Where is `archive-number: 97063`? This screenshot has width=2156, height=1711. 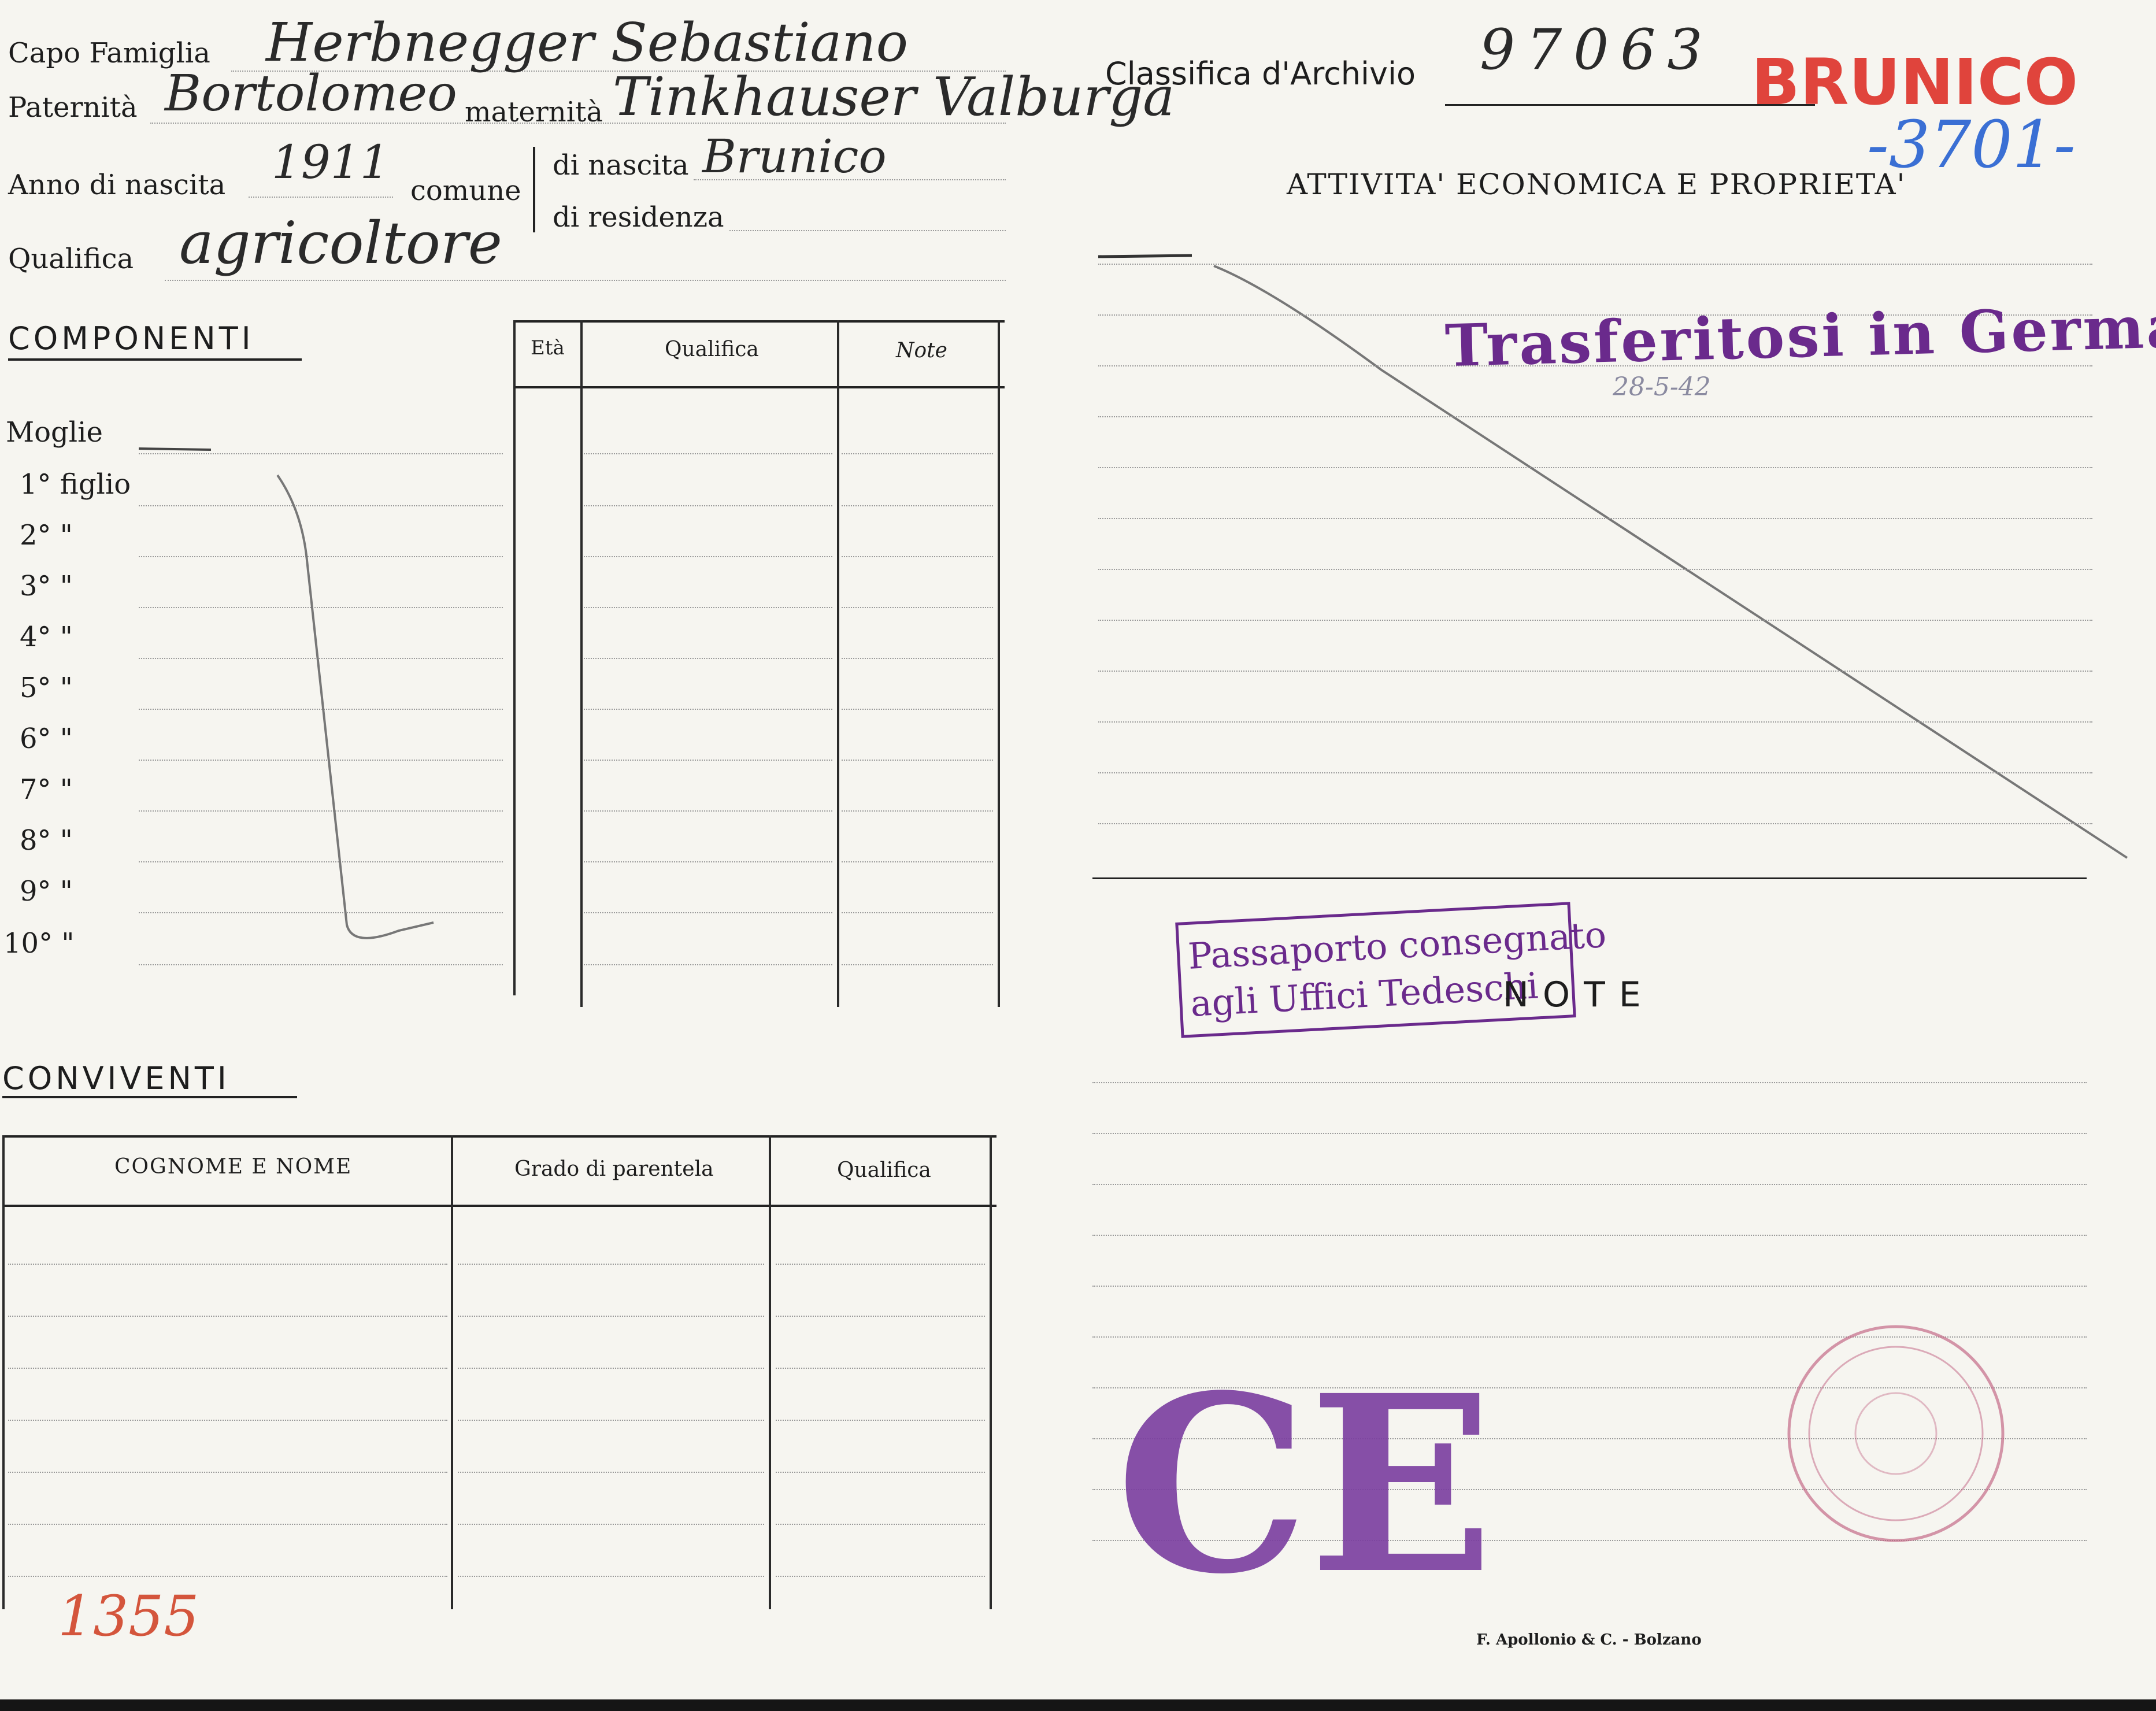
archive-number: 97063 is located at coordinates (1597, 49).